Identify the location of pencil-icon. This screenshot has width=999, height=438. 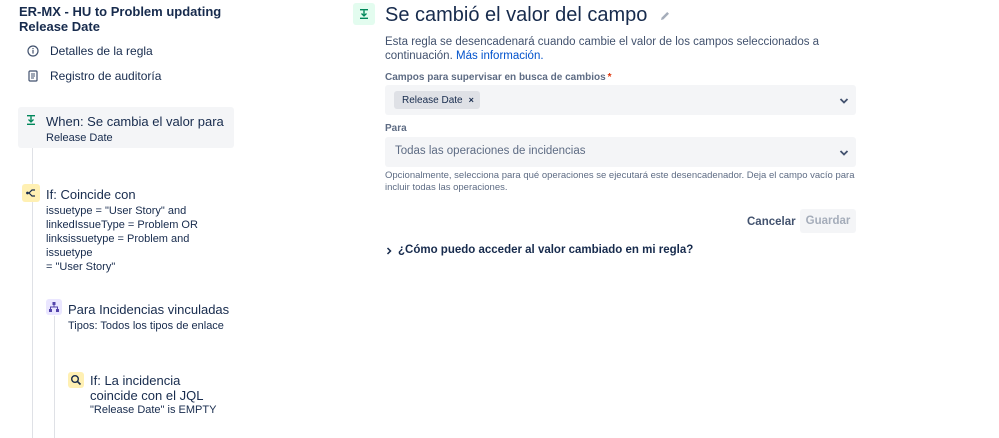
(665, 16).